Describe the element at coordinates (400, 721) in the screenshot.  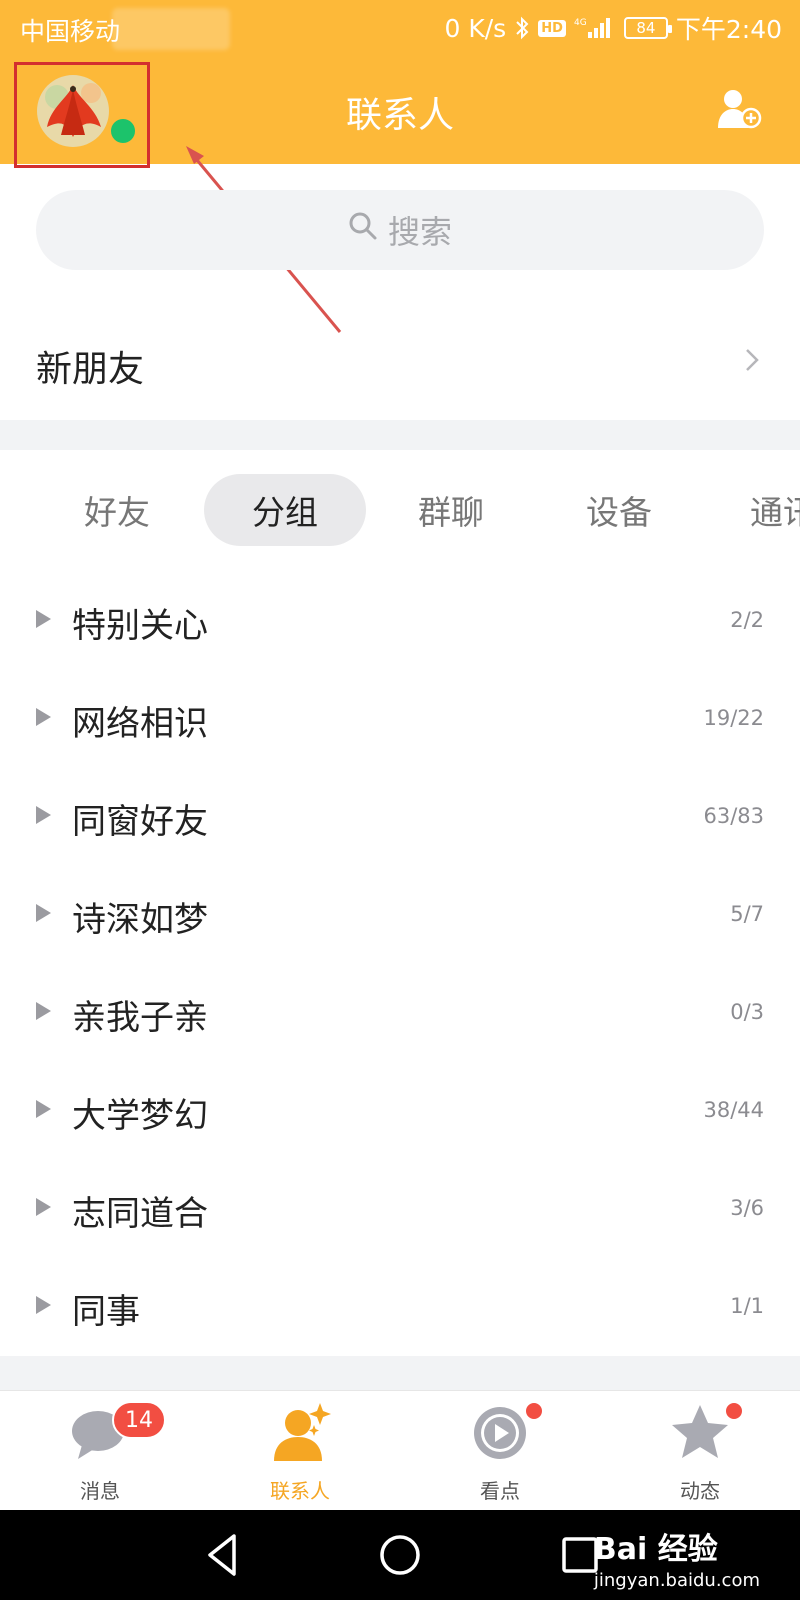
I see `list-item: 网络相识 19/22` at that location.